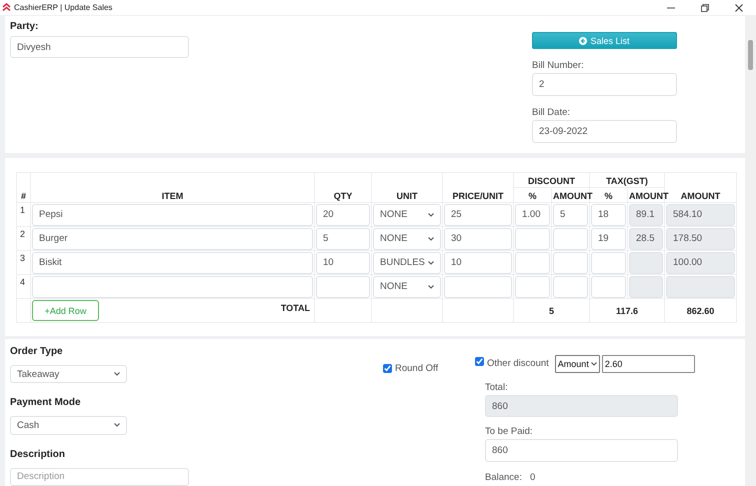 This screenshot has width=756, height=486. Describe the element at coordinates (68, 425) in the screenshot. I see `payment-mode-select: Cash` at that location.